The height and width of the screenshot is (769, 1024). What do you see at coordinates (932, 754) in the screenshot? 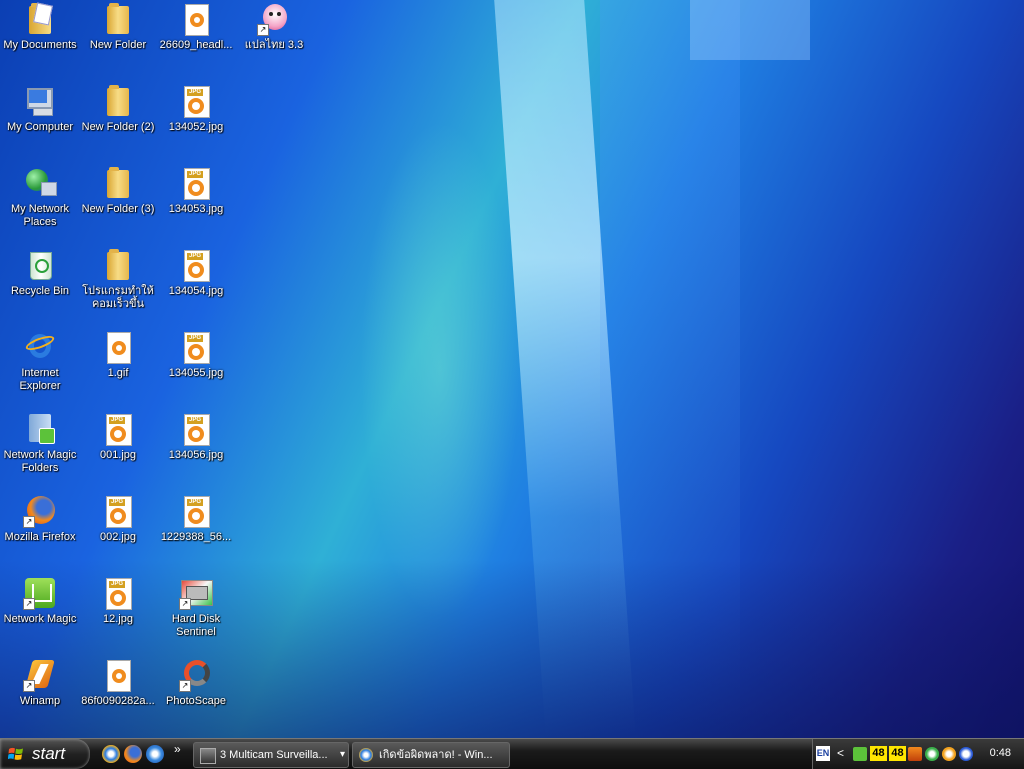
I see `messenger-tray-icon` at bounding box center [932, 754].